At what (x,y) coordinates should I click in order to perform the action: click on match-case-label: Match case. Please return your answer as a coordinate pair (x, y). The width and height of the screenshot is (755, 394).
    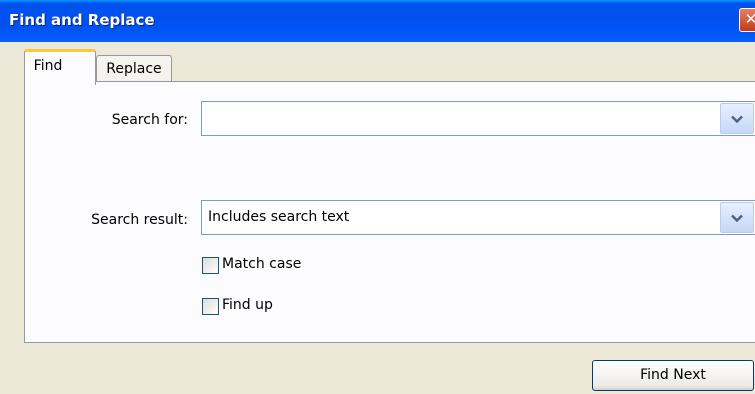
    Looking at the image, I should click on (261, 264).